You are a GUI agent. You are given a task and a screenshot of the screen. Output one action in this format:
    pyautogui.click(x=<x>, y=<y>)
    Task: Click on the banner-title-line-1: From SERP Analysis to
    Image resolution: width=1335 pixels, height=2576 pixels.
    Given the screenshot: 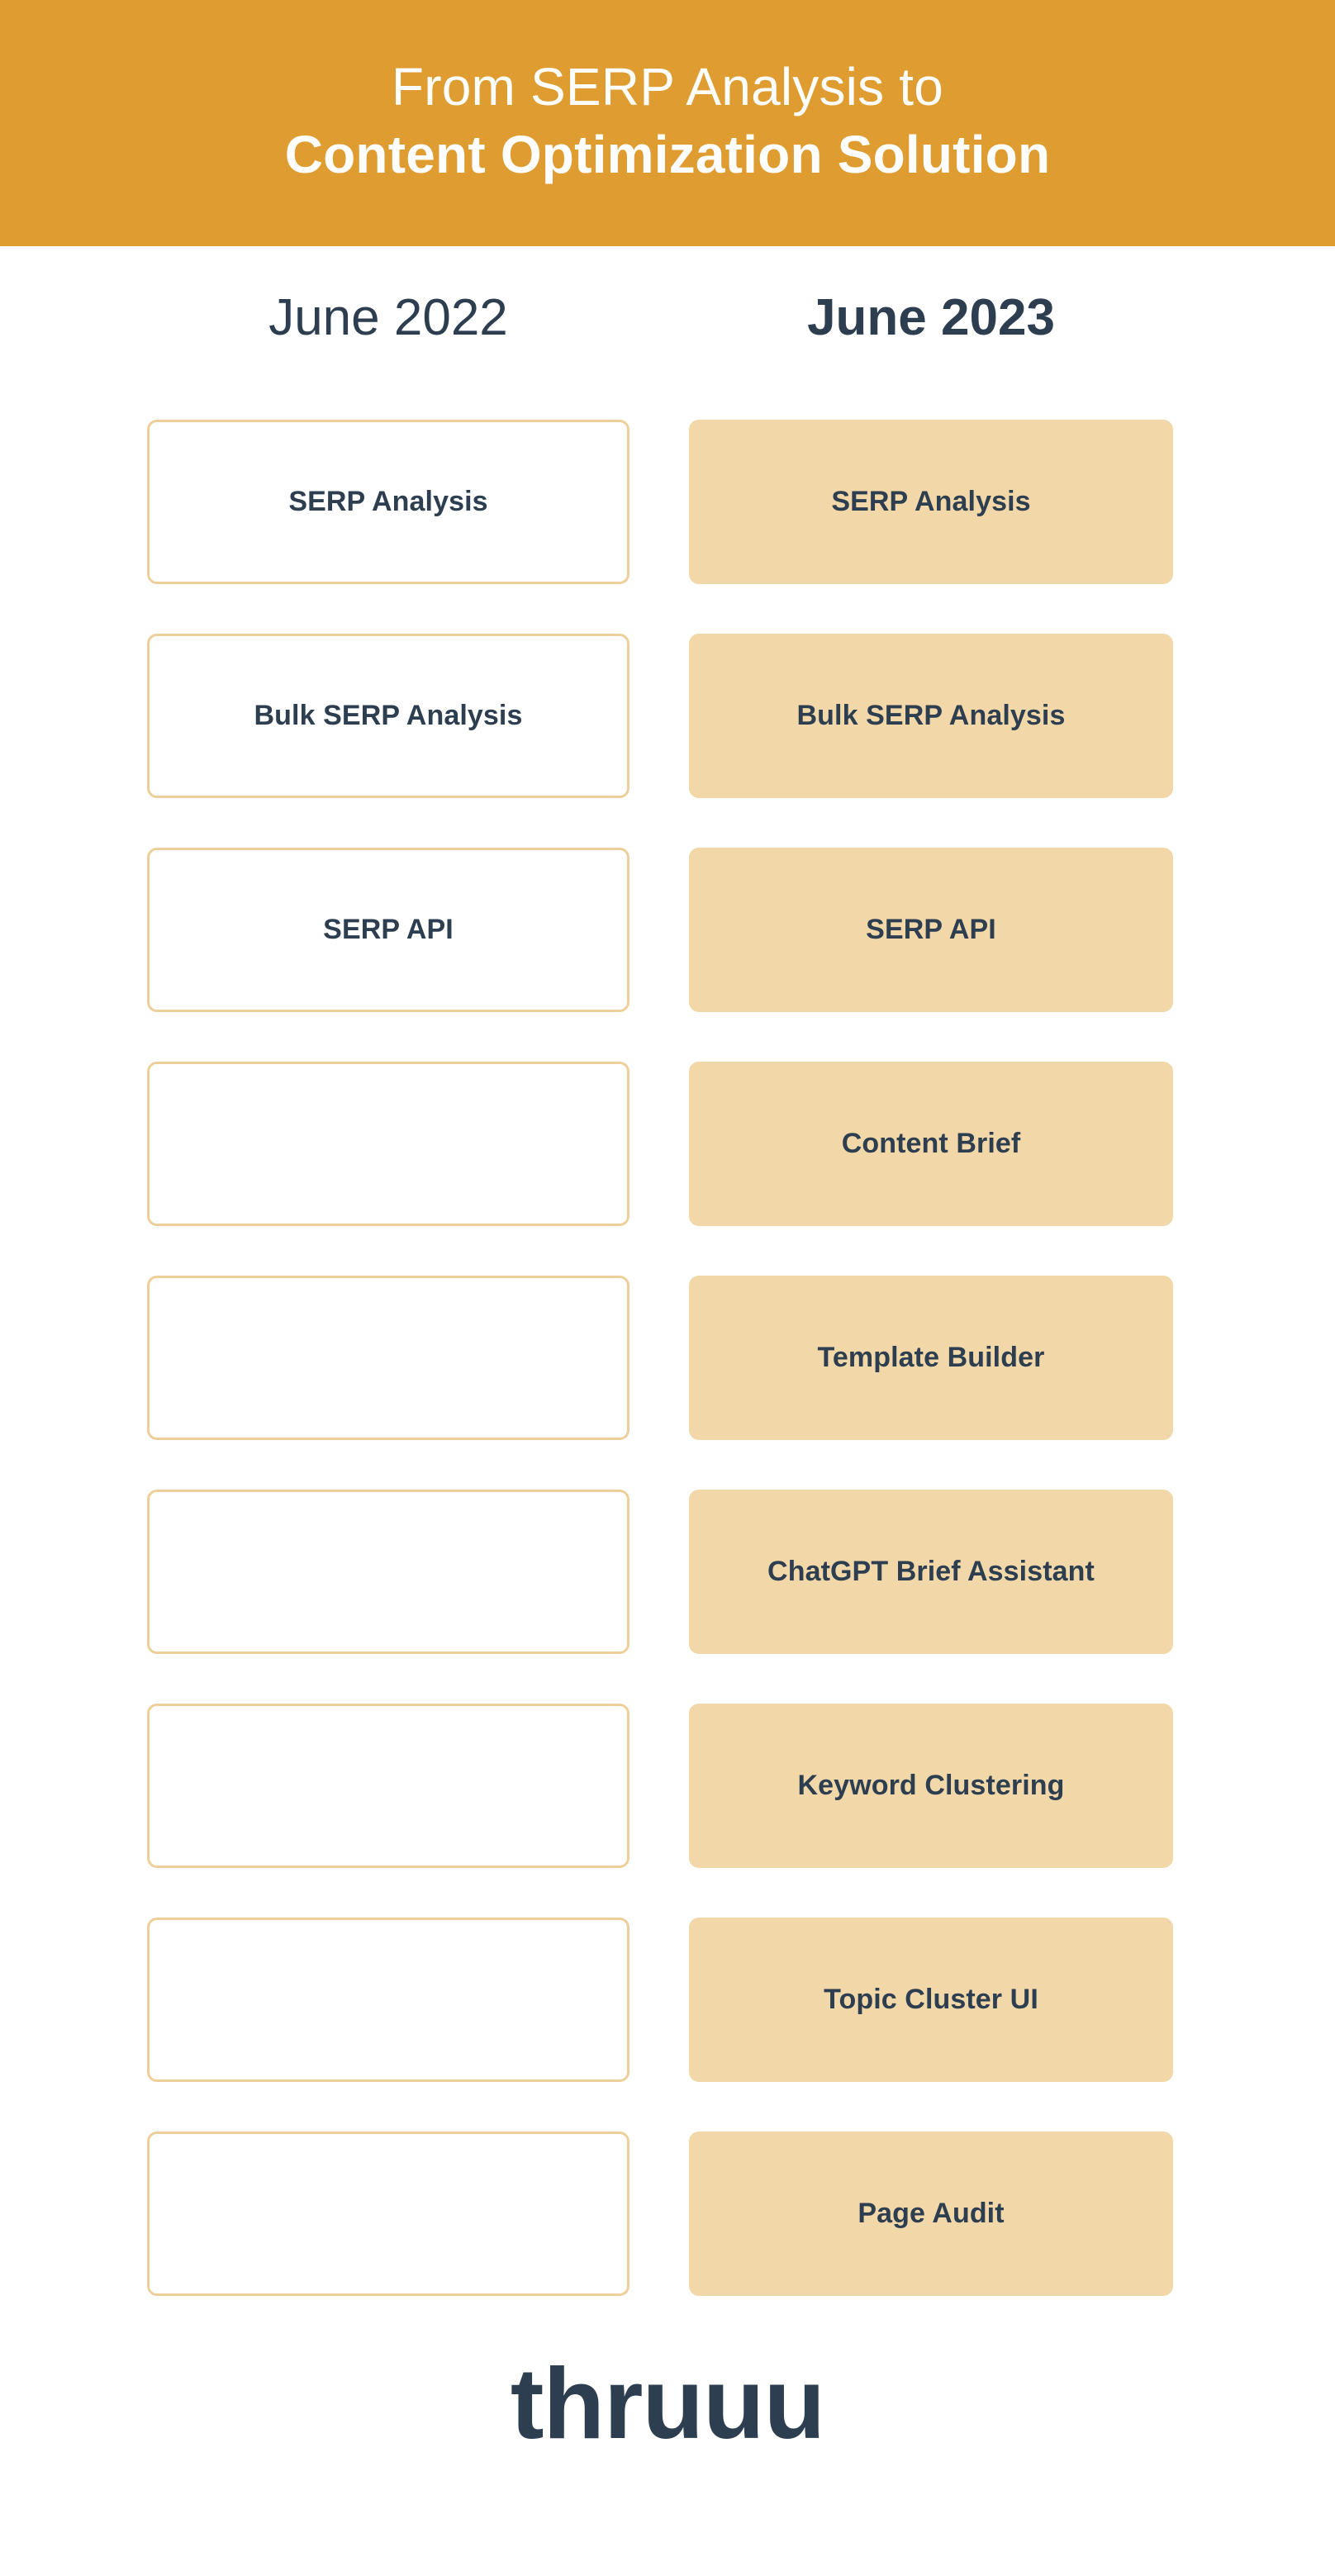 What is the action you would take?
    pyautogui.click(x=667, y=86)
    